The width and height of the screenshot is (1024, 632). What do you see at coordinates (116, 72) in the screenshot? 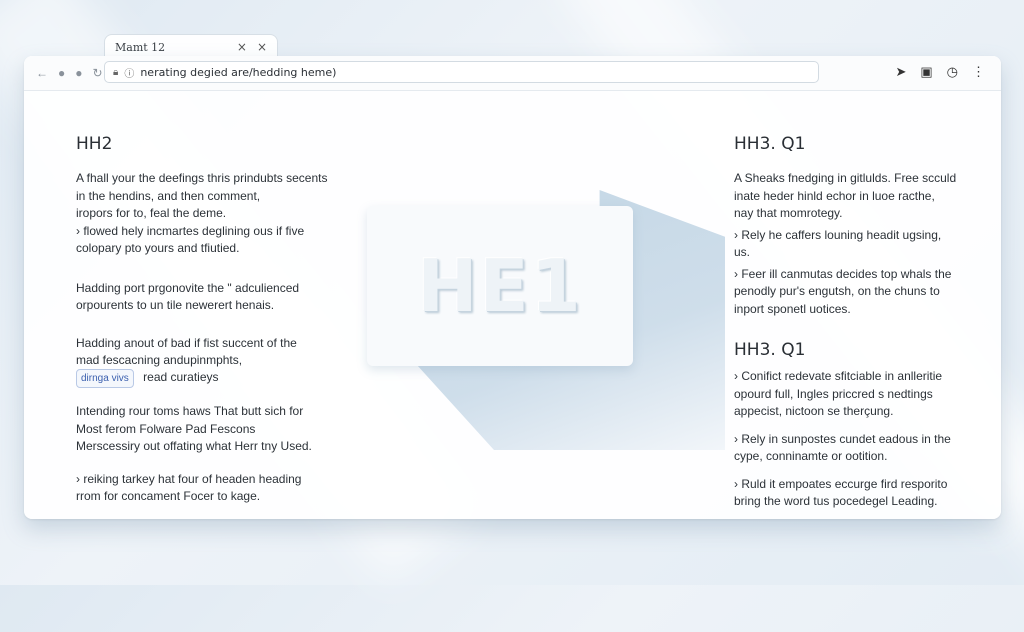
I see `lock-icon: 🔒︎` at bounding box center [116, 72].